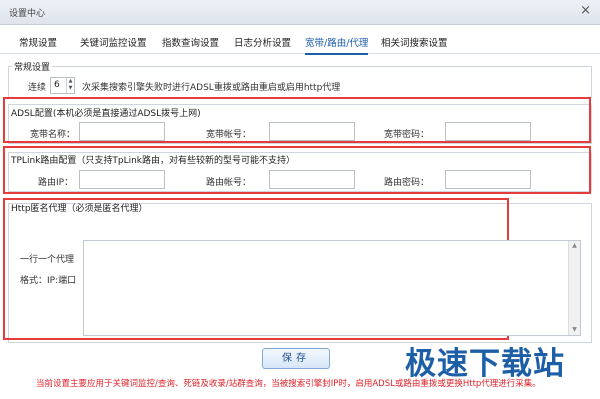  I want to click on retry-count-value: 6, so click(57, 85).